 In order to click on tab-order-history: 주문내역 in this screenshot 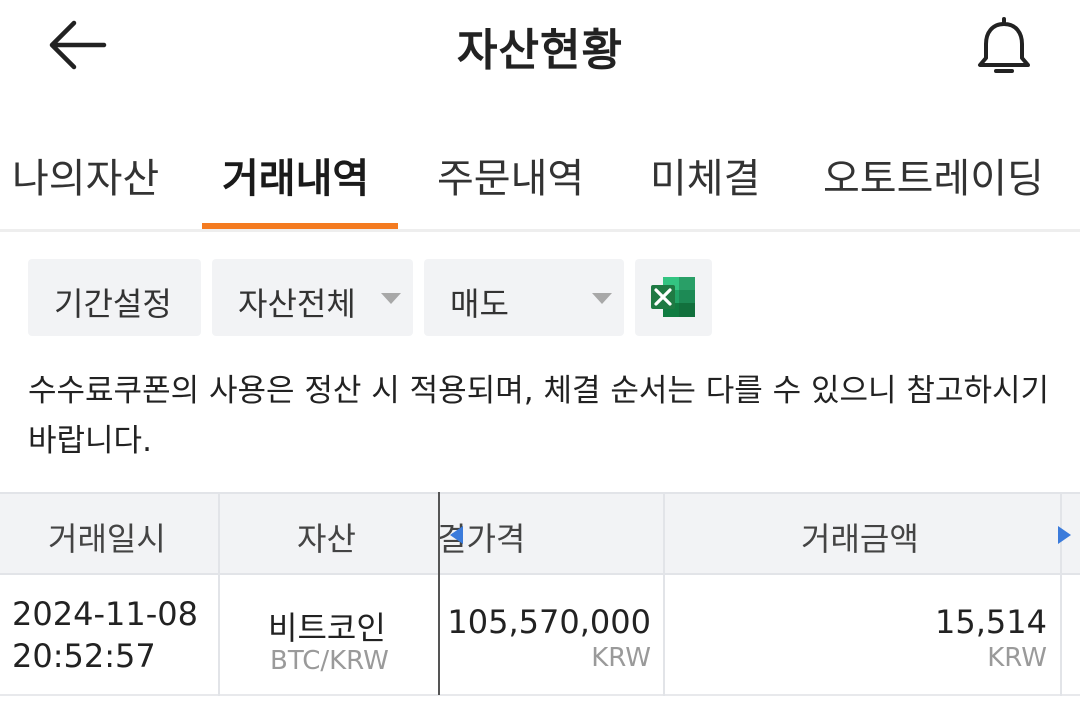, I will do `click(510, 175)`.